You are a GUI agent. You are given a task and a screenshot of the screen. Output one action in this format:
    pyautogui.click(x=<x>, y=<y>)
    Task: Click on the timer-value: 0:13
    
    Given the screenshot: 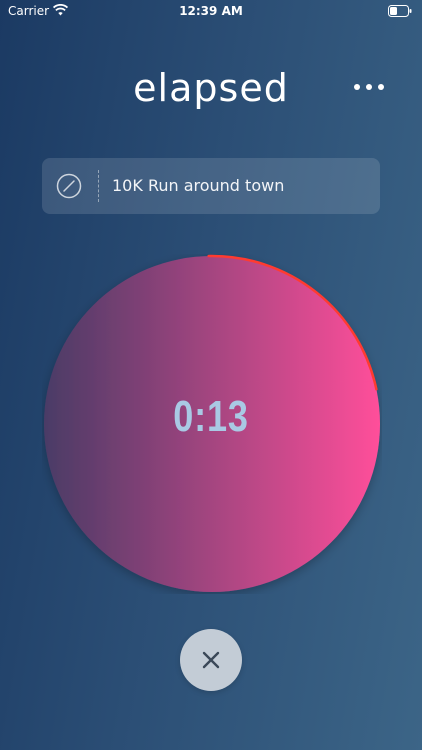 What is the action you would take?
    pyautogui.click(x=211, y=416)
    